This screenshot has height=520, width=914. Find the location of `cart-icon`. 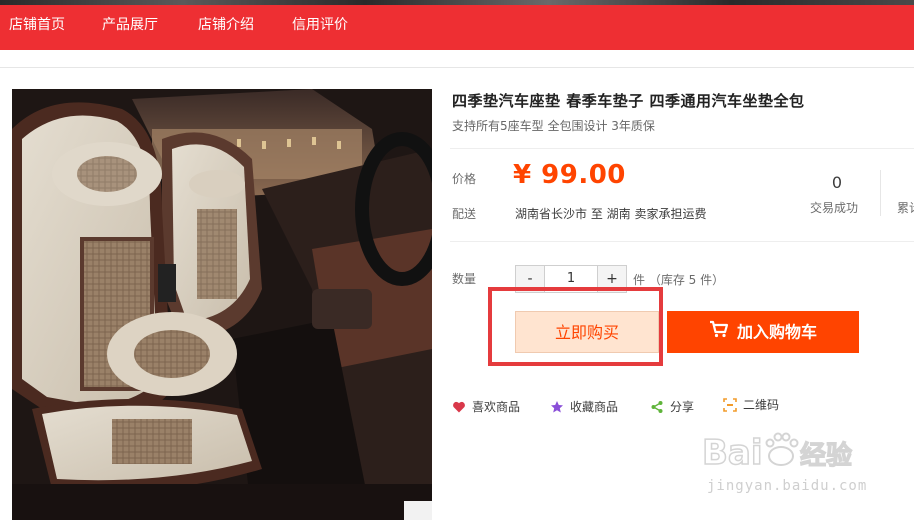

cart-icon is located at coordinates (719, 333).